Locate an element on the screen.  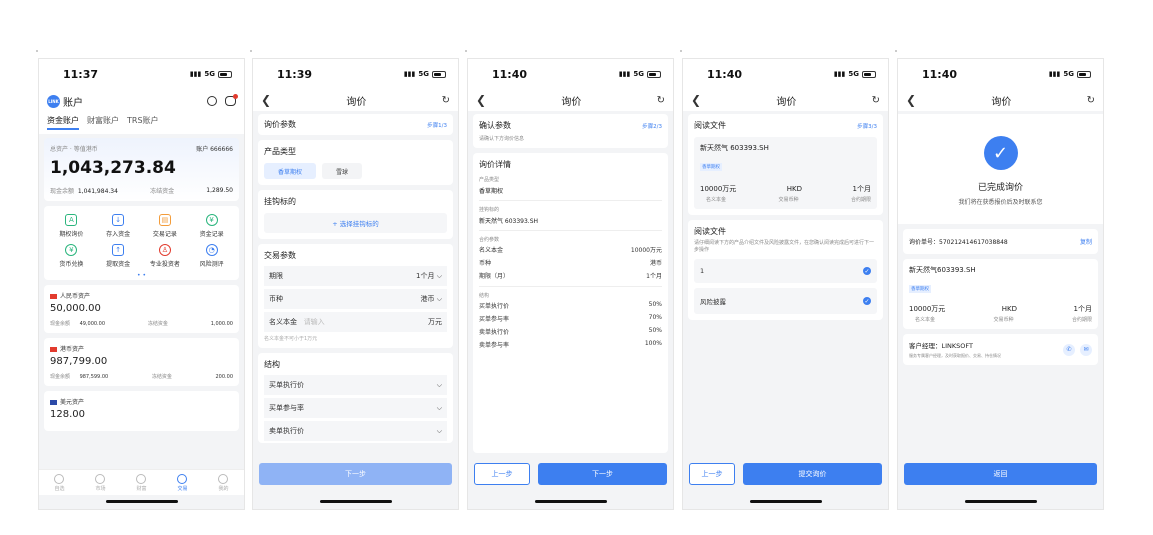
status-time: 11:40 is located at coordinates (940, 74).